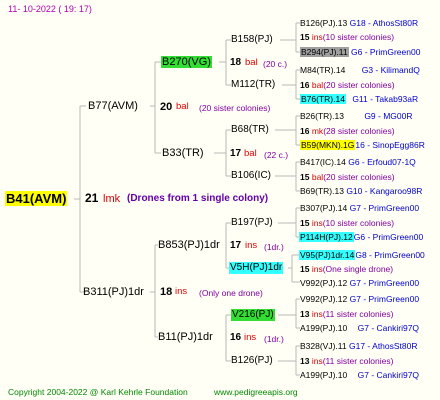 This screenshot has height=400, width=440. I want to click on gen4-mating: 15 ins(One single drone), so click(347, 269).